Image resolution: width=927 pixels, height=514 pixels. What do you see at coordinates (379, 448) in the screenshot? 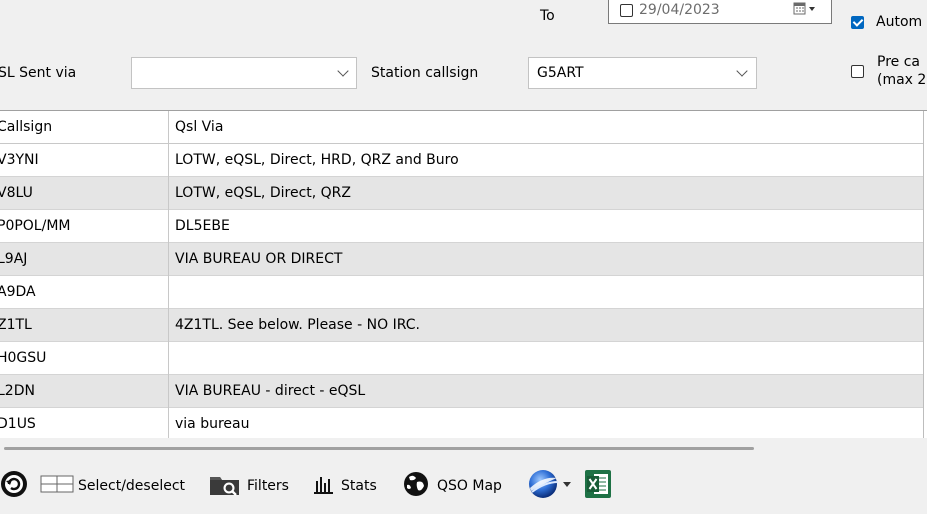
I see `horizontal-scrollbar` at bounding box center [379, 448].